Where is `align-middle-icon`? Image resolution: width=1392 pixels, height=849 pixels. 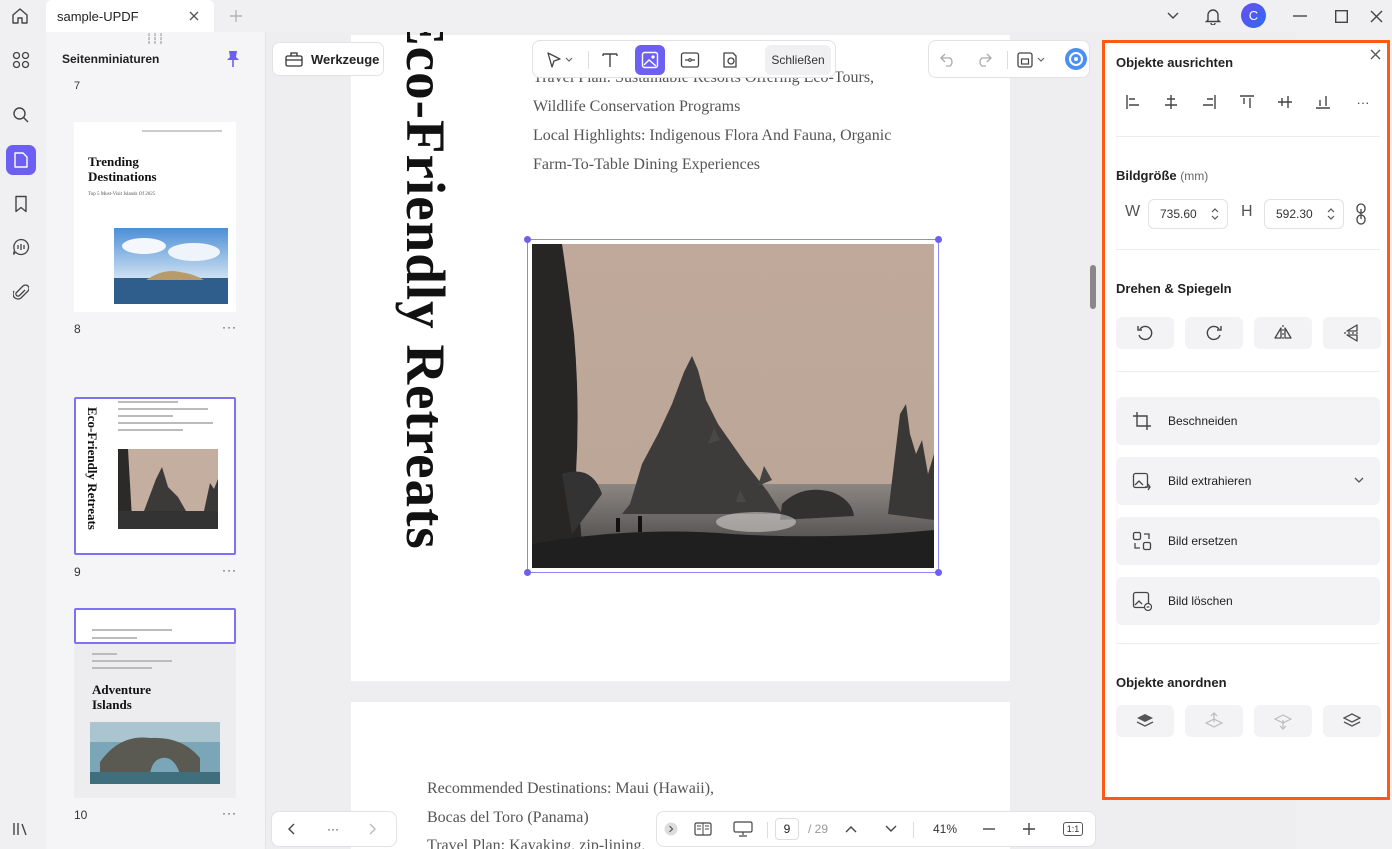 align-middle-icon is located at coordinates (1285, 102).